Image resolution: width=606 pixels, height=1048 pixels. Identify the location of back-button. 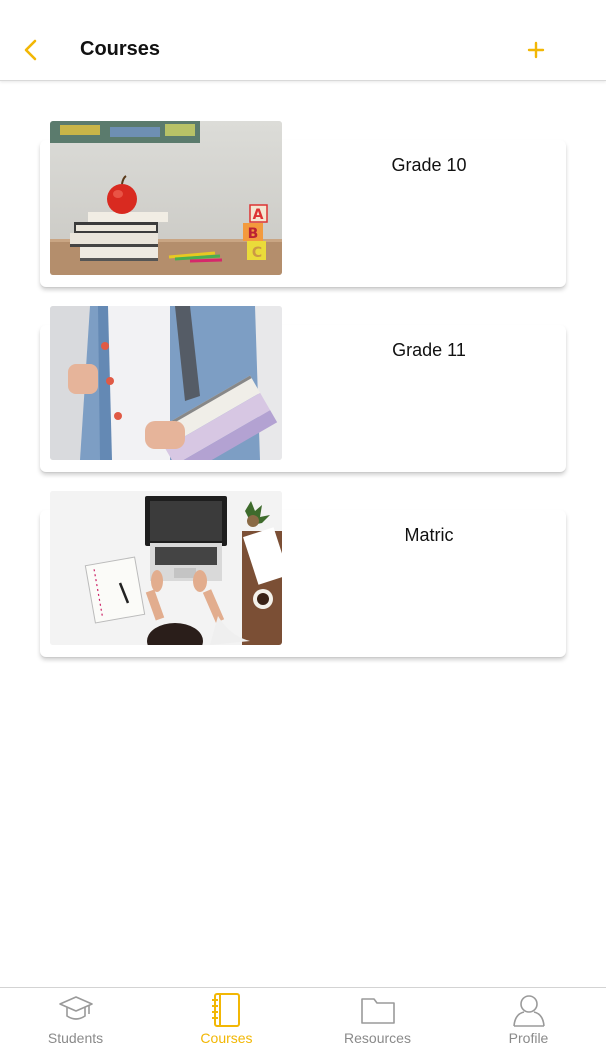
(30, 50).